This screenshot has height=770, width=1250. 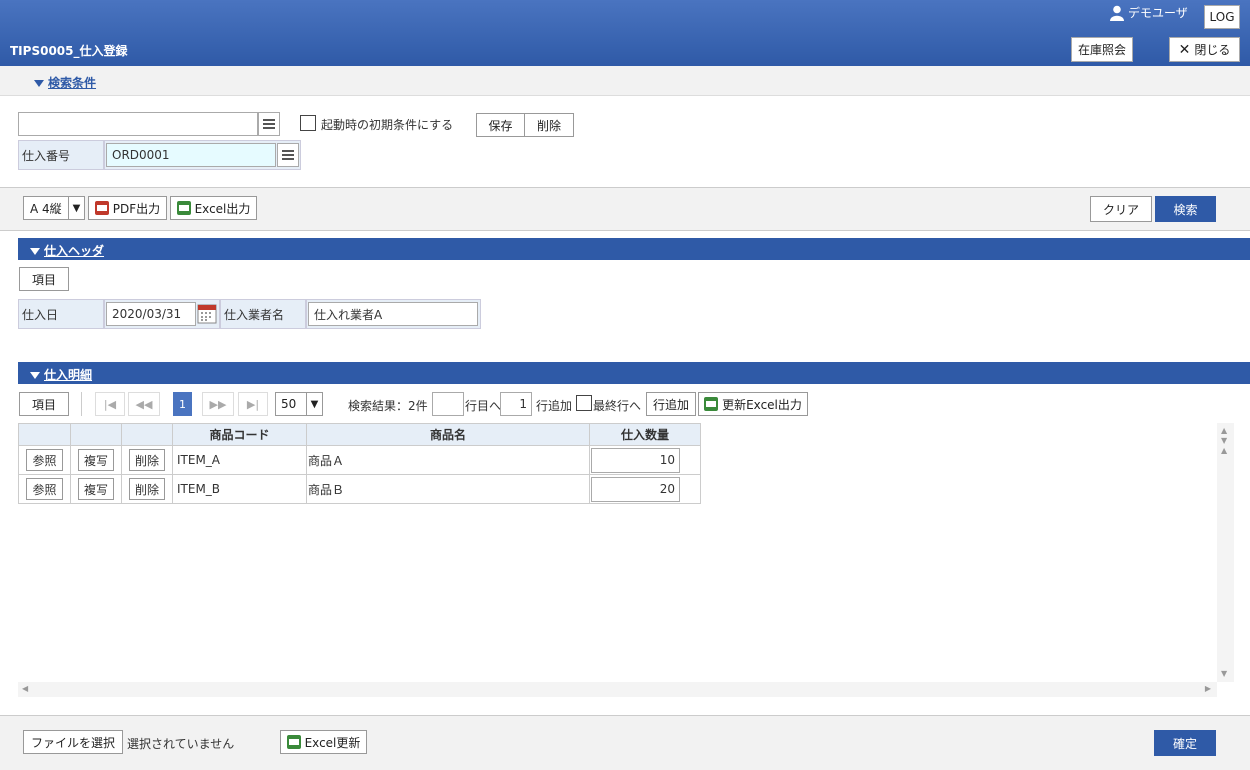 I want to click on header-delete-column, so click(x=147, y=434).